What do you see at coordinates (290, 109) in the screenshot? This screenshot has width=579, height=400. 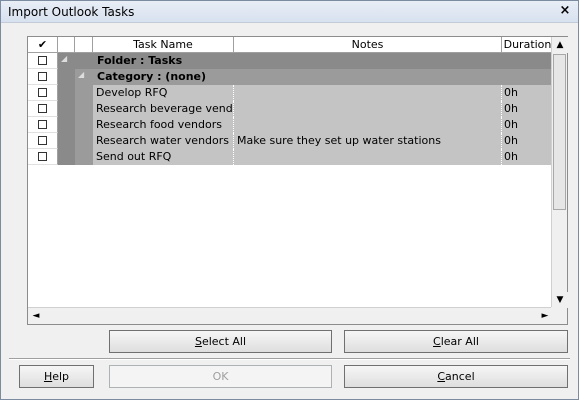 I see `table-row: Research beverage vendors 0h` at bounding box center [290, 109].